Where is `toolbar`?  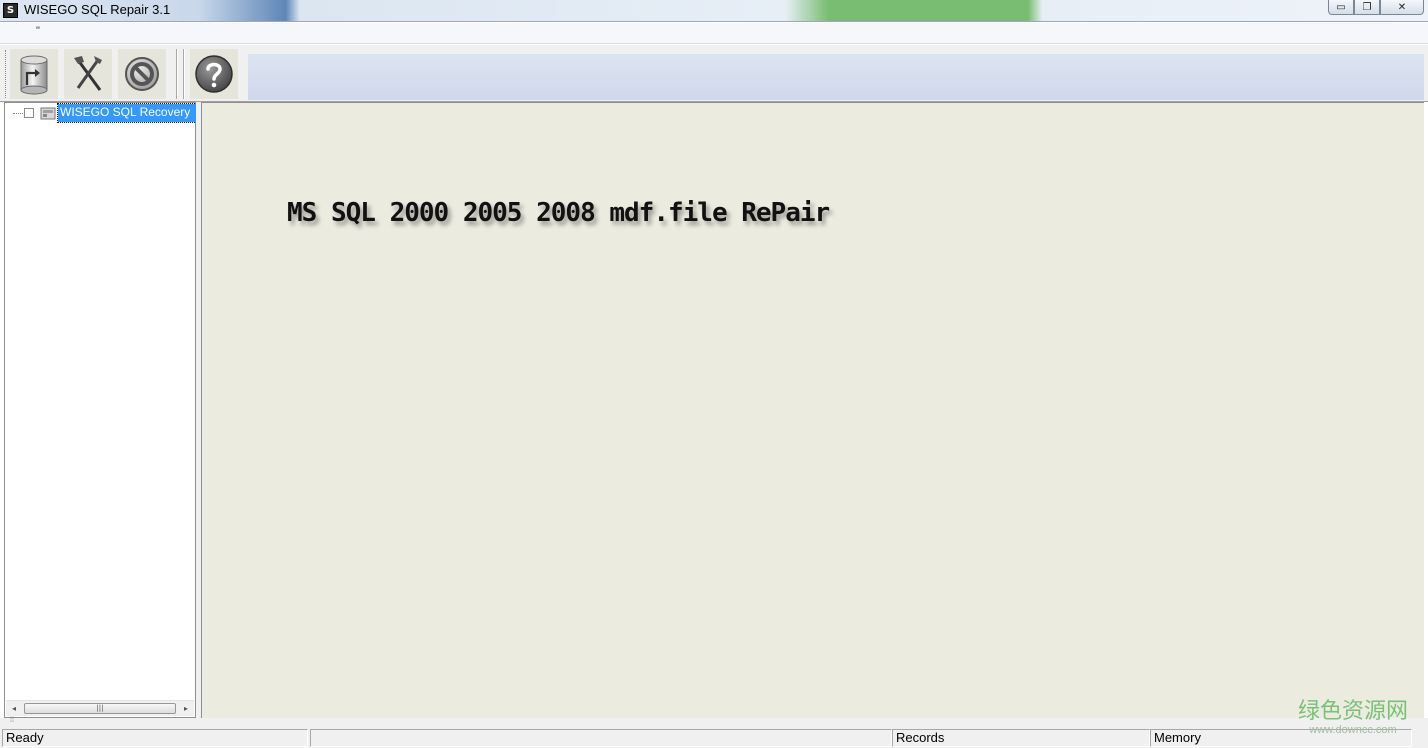
toolbar is located at coordinates (714, 73).